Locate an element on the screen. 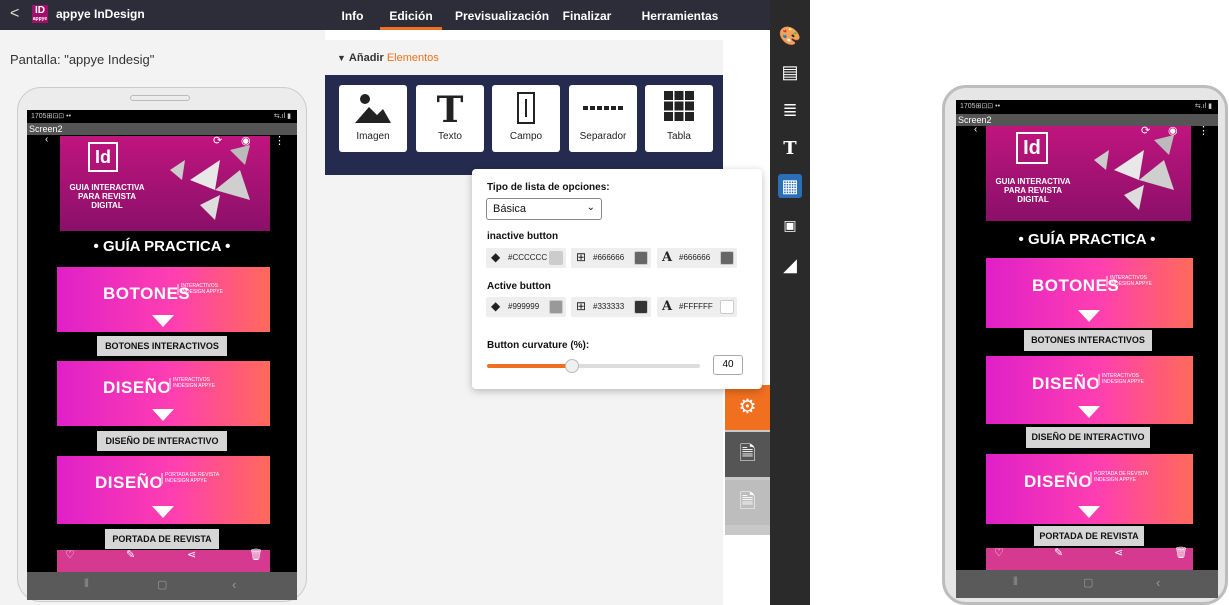  palette-icon: 🎨 is located at coordinates (790, 36).